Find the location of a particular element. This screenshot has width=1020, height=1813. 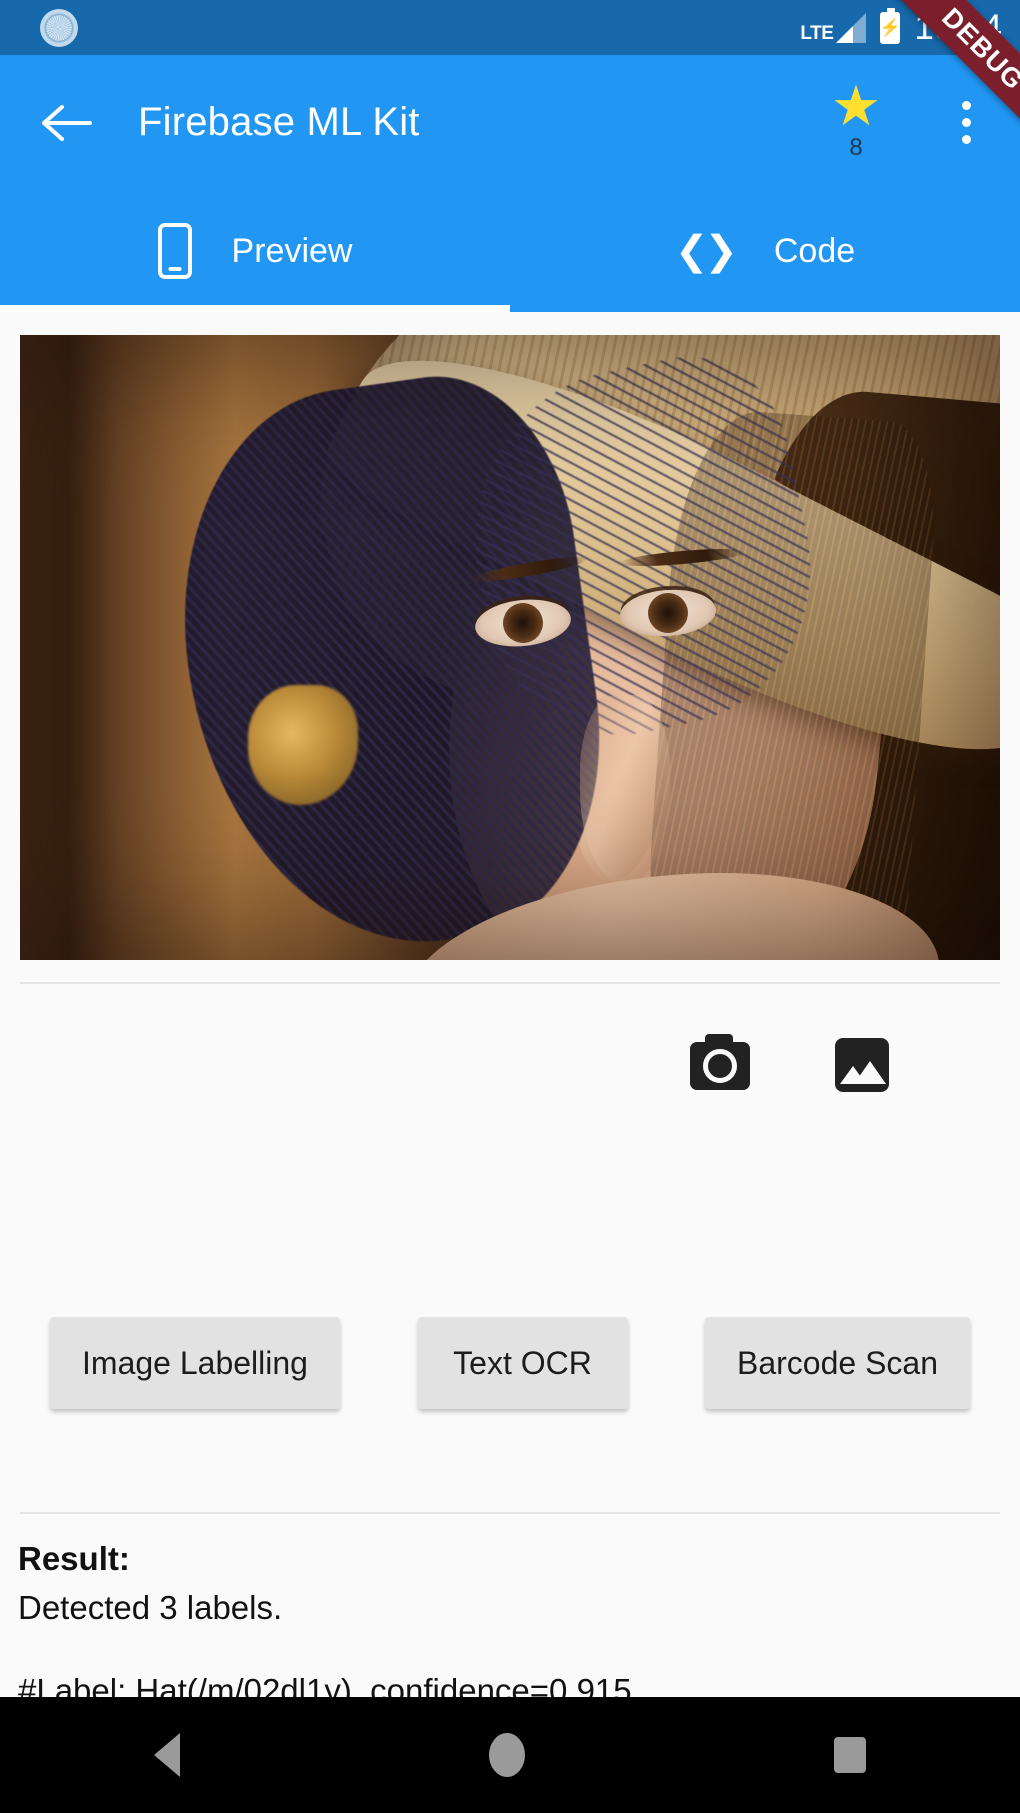

back-arrow-icon is located at coordinates (66, 123).